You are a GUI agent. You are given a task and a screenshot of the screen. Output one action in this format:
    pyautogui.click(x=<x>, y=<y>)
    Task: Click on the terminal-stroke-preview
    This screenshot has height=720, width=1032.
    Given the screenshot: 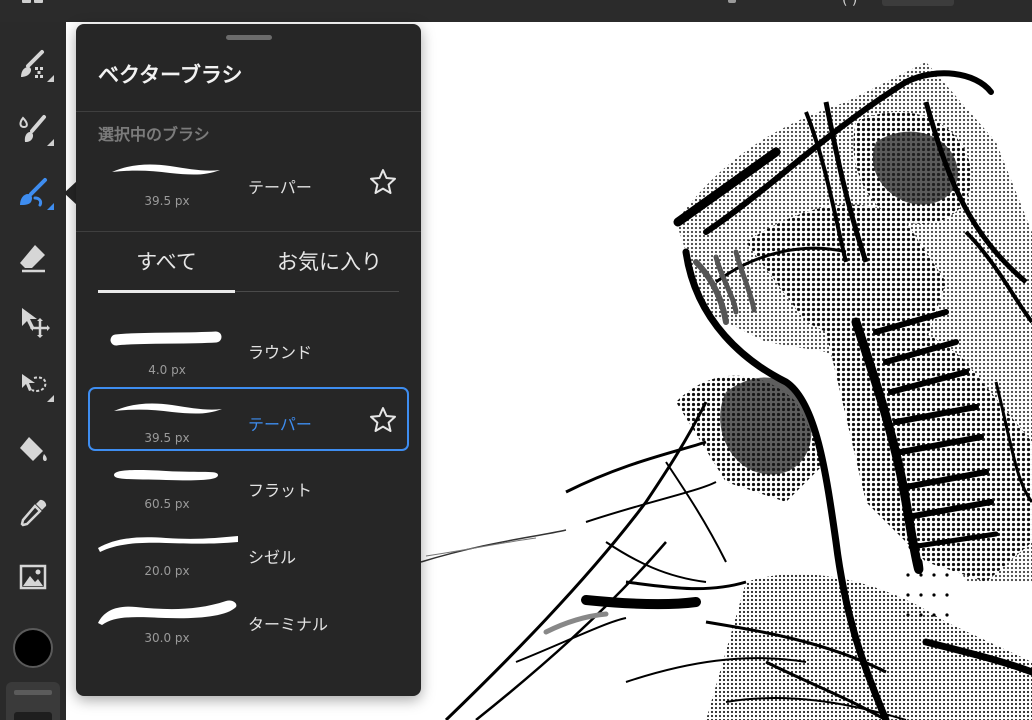 What is the action you would take?
    pyautogui.click(x=167, y=612)
    